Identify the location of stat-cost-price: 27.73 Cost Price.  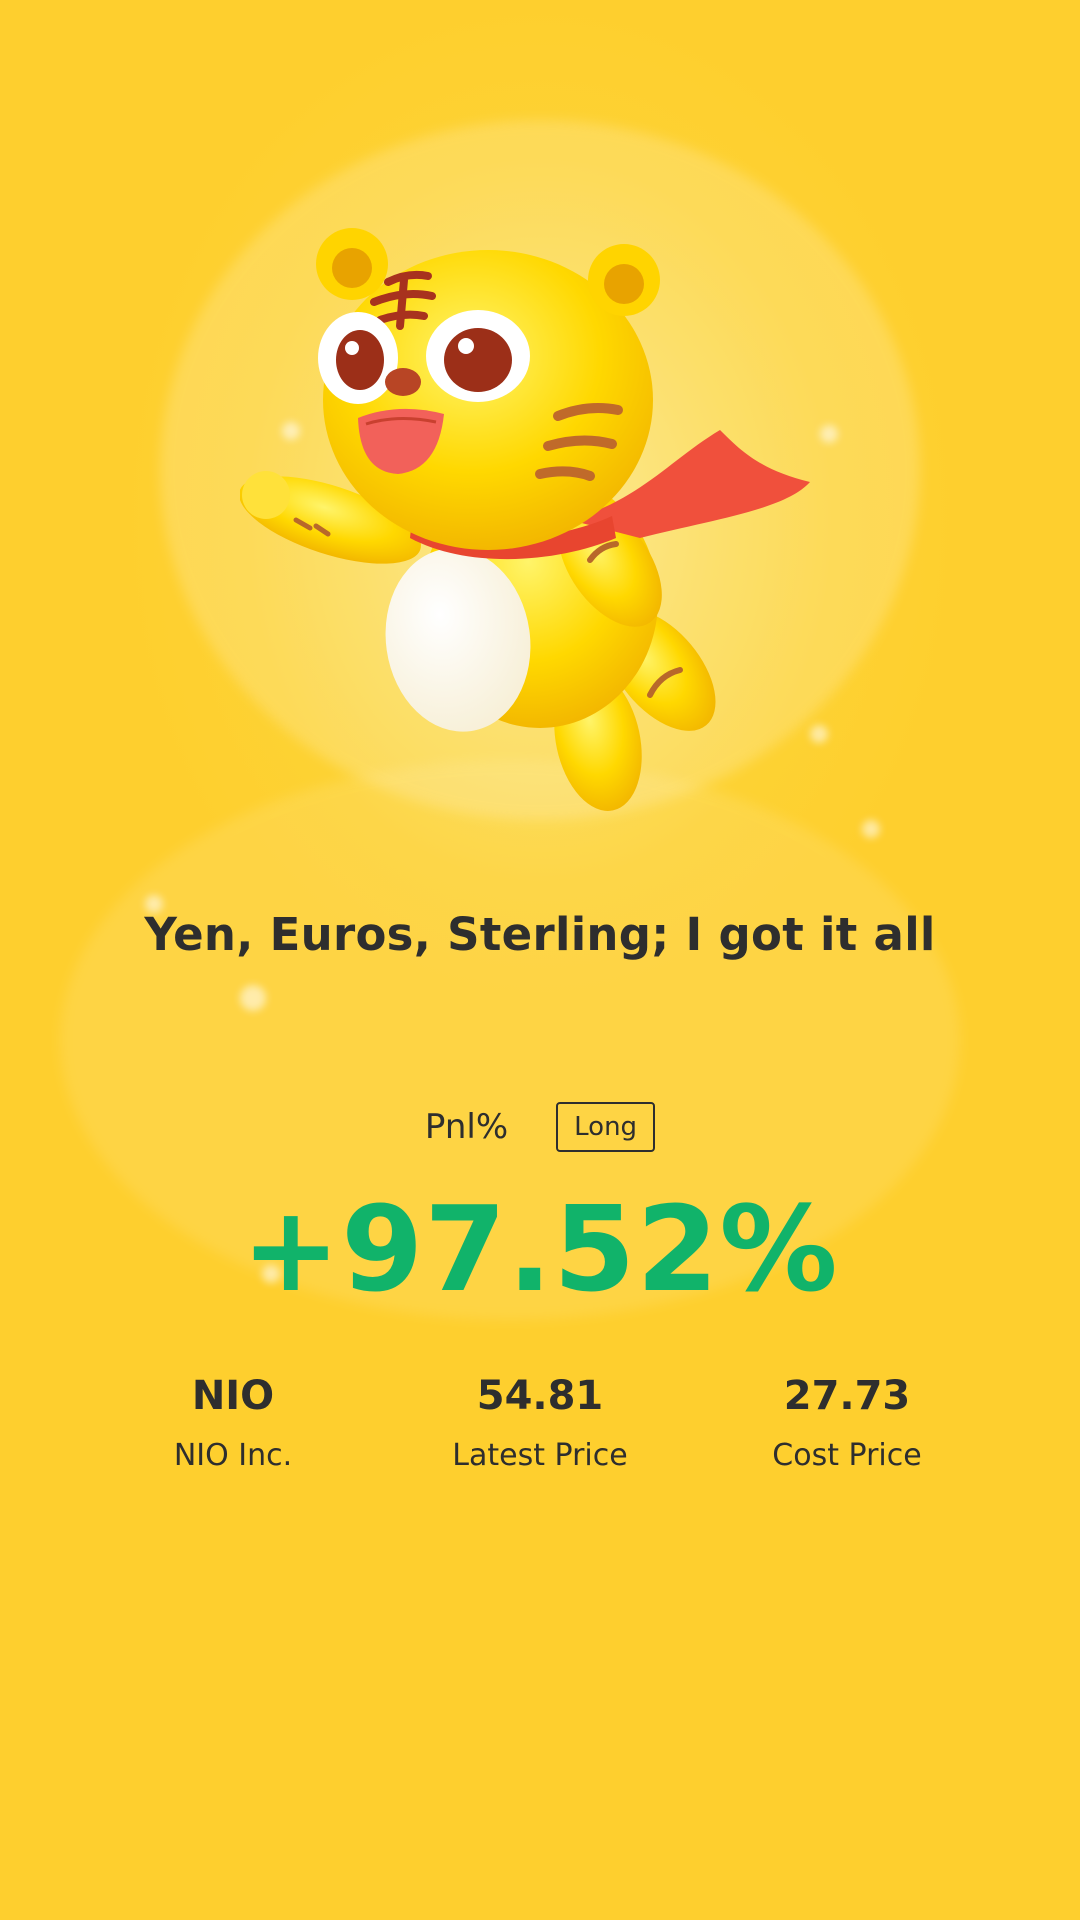
(847, 1423).